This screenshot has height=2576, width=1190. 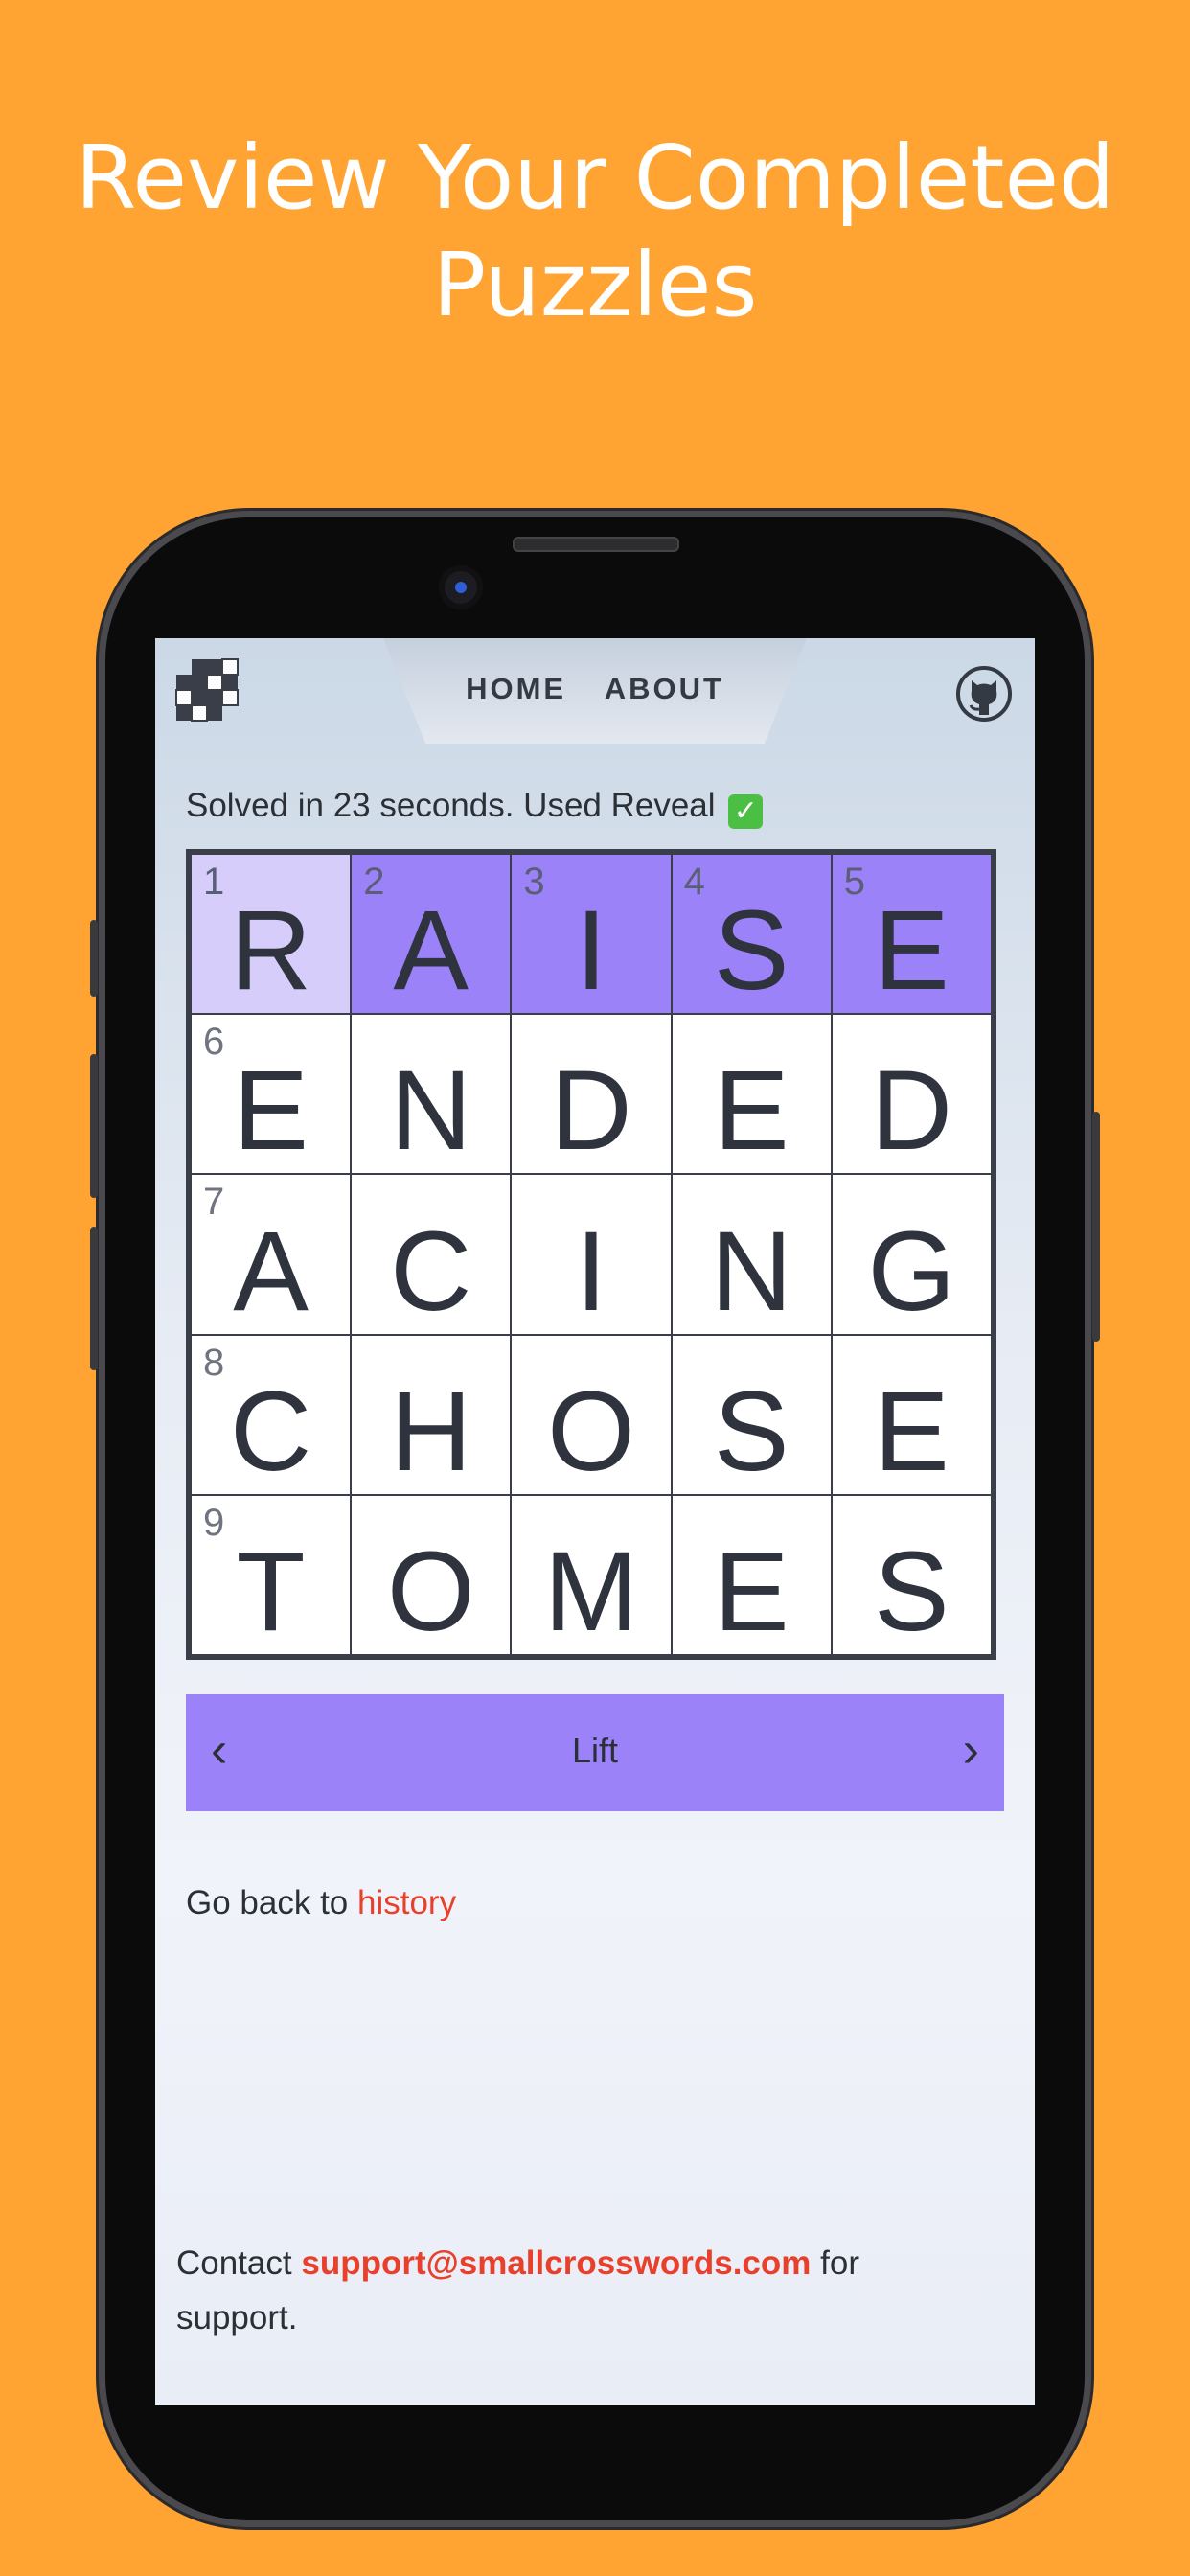 I want to click on grid-cell: 9T, so click(x=271, y=1575).